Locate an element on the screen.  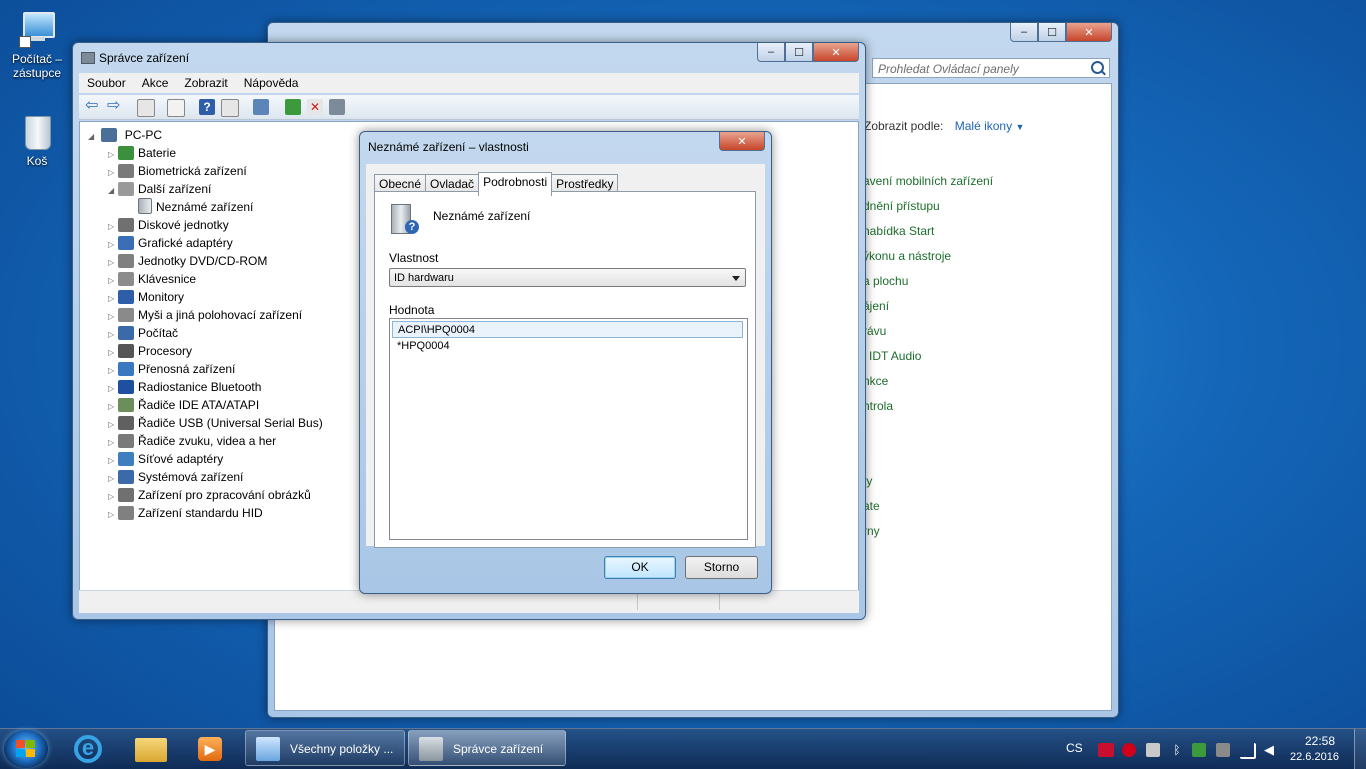
start-button is located at coordinates (26, 749).